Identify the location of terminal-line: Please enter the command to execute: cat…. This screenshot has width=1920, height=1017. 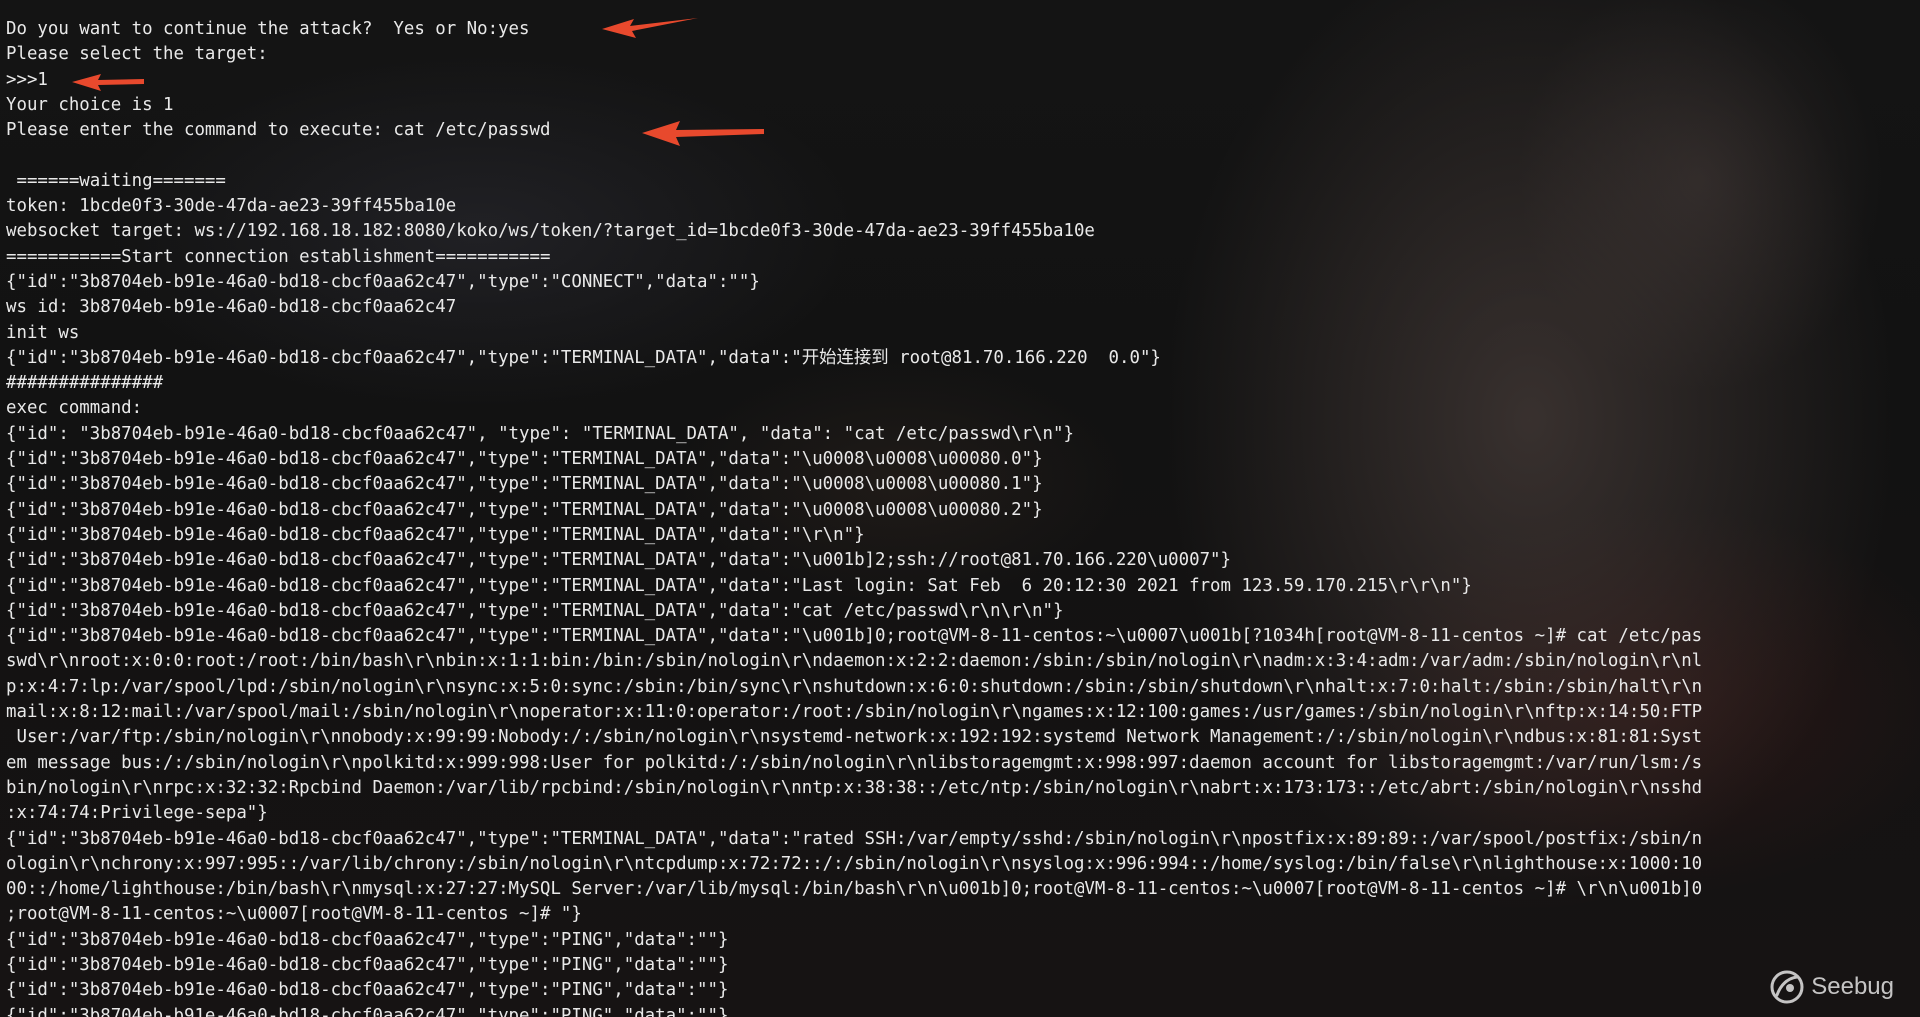
(278, 130).